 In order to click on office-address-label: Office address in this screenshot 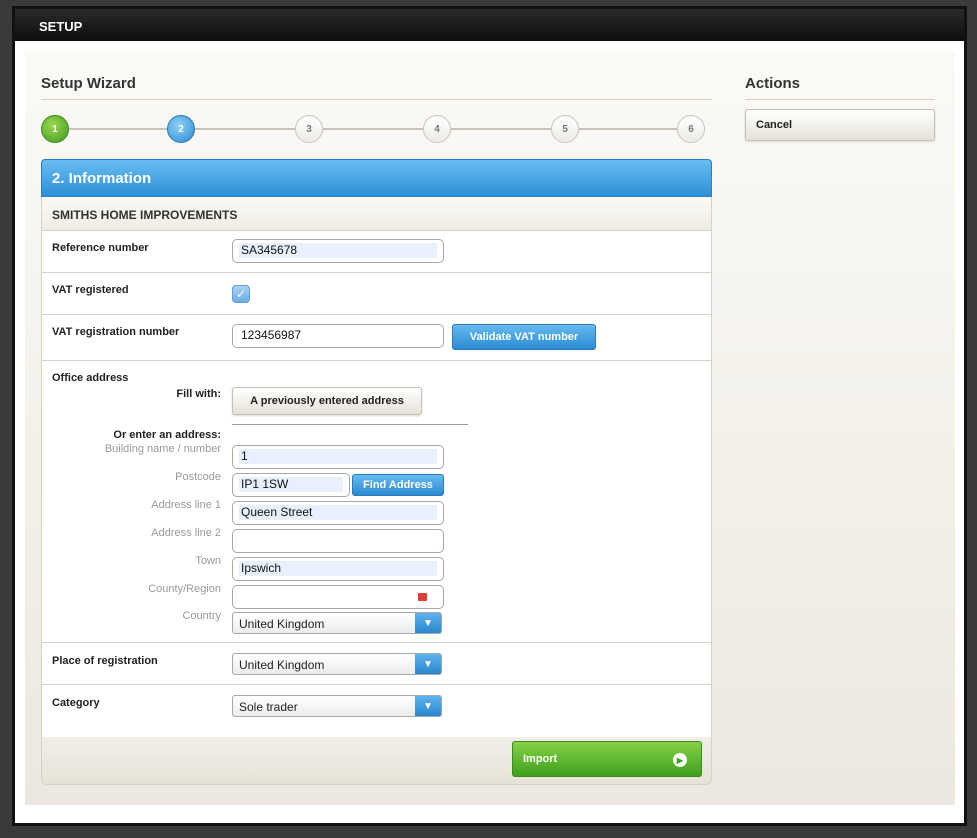, I will do `click(90, 378)`.